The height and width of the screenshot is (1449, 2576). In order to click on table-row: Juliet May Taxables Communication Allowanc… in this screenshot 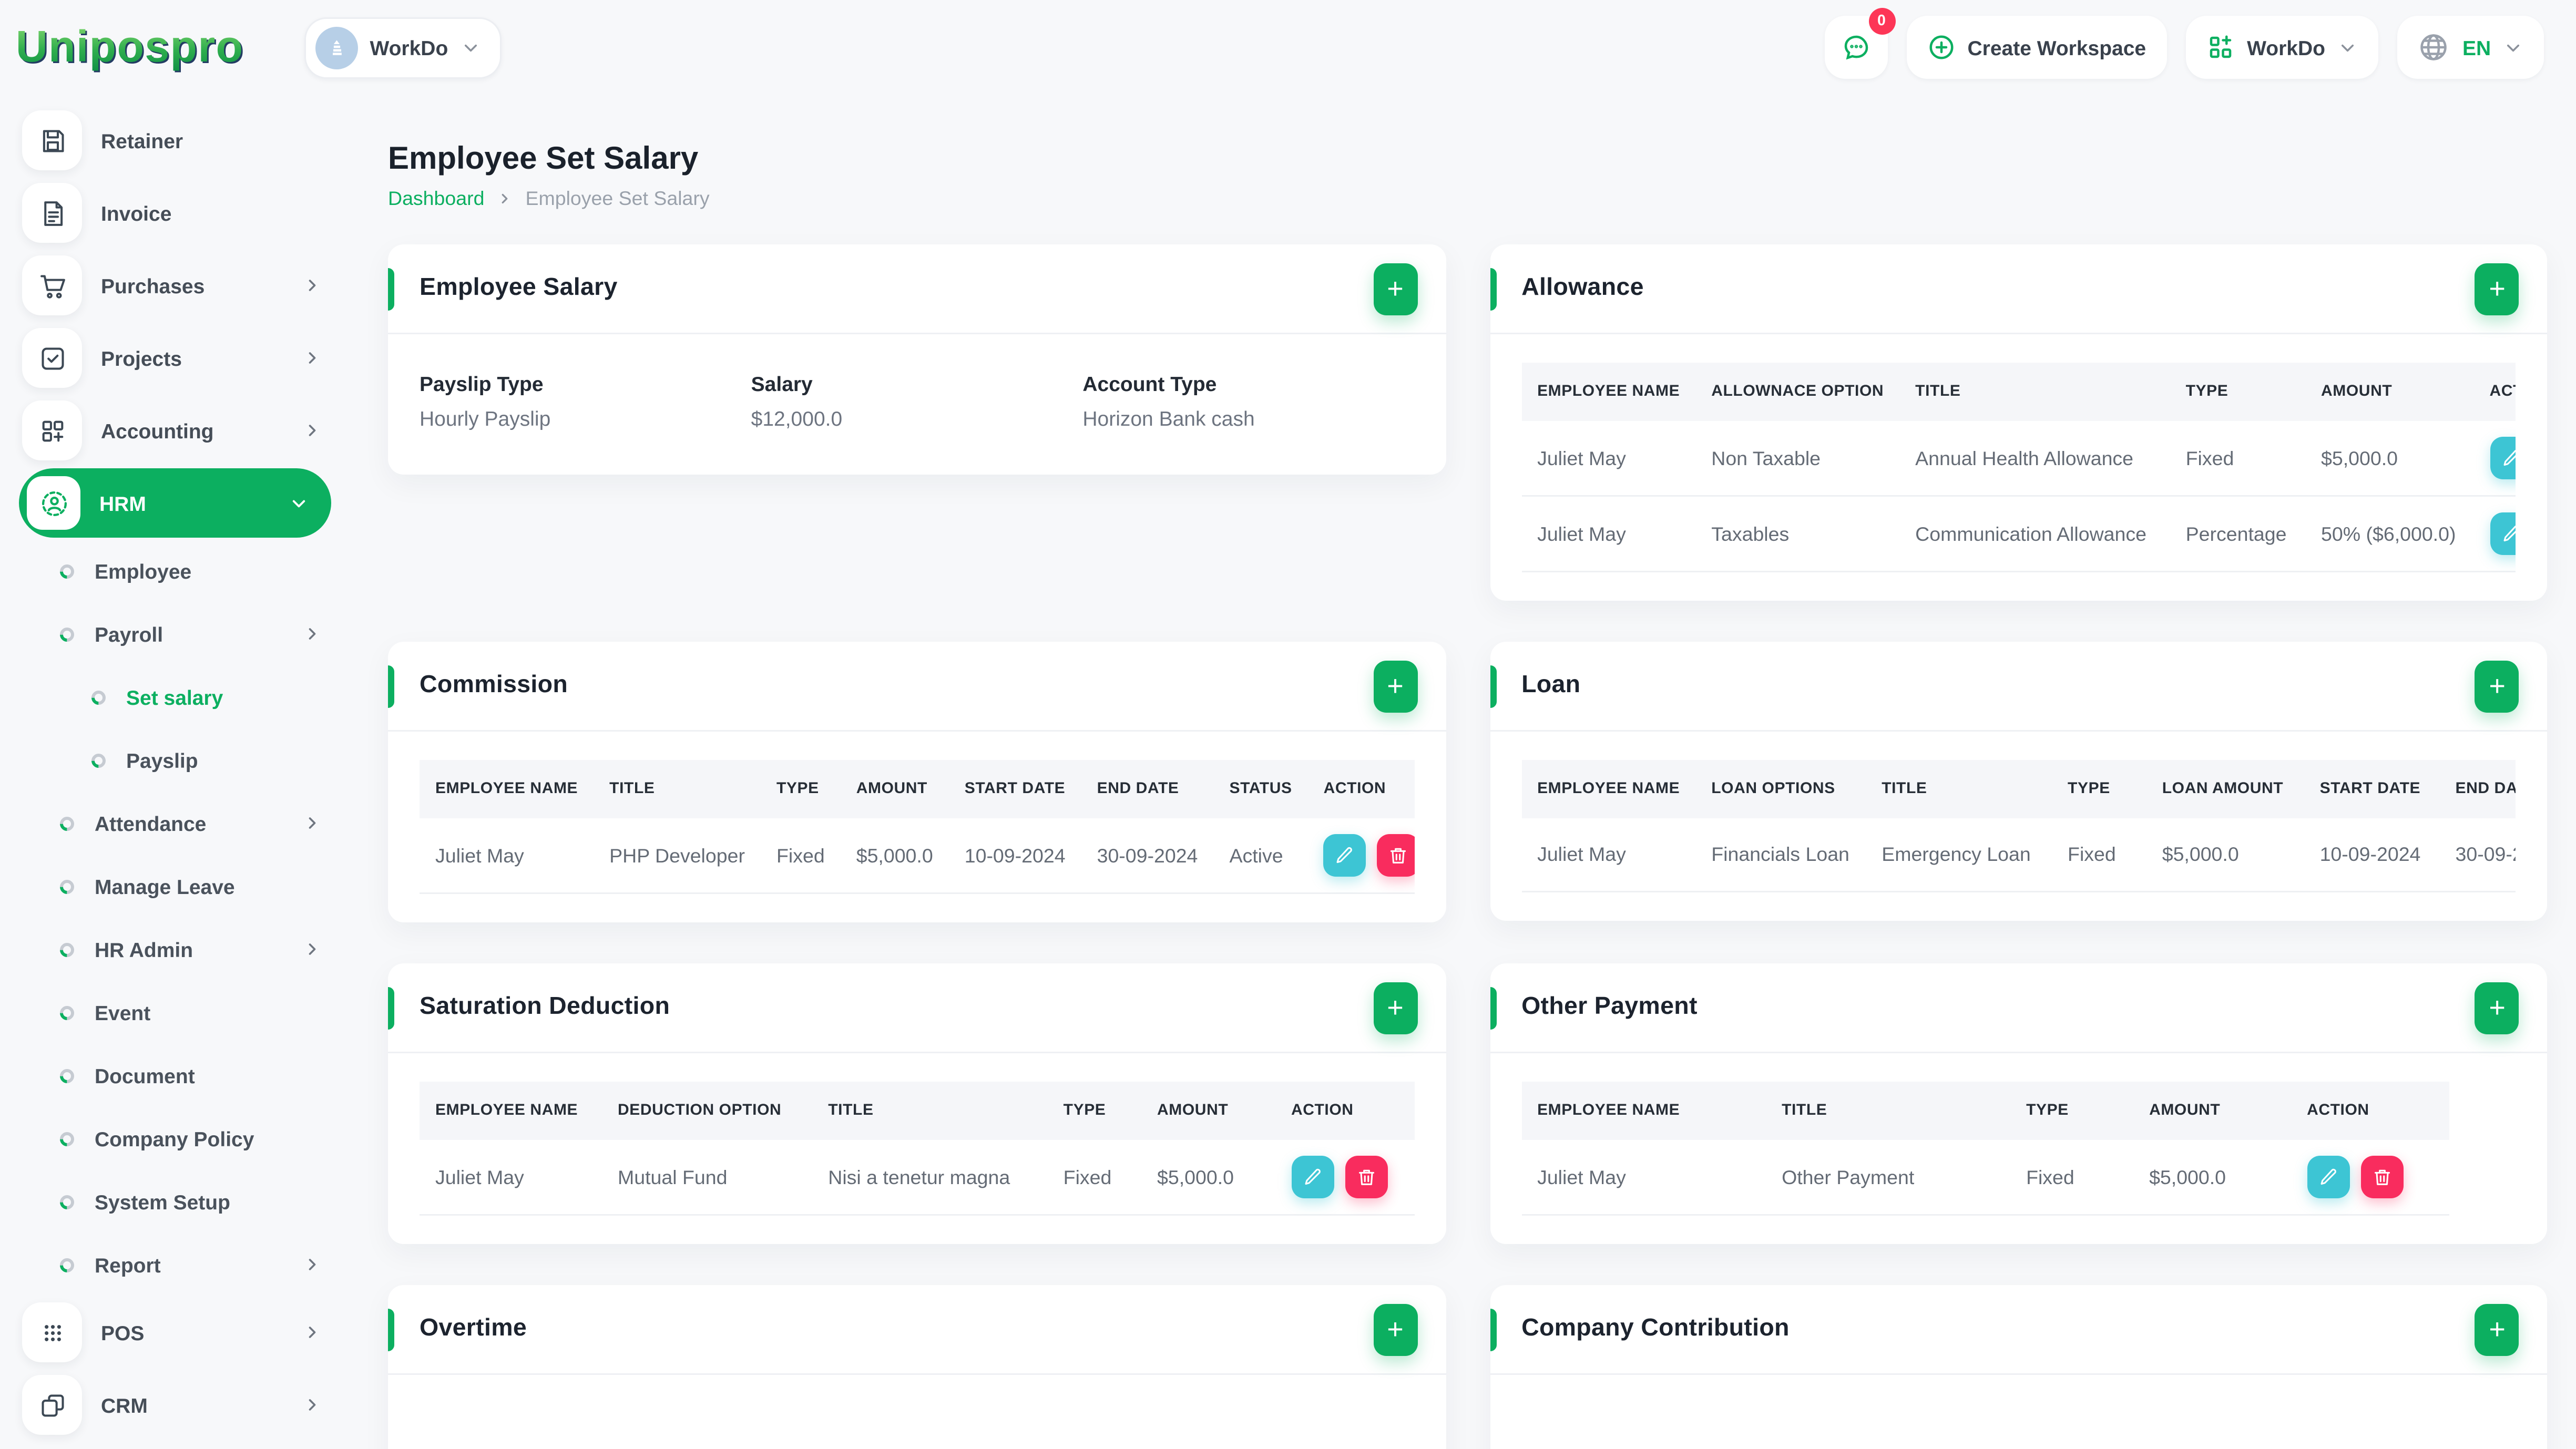, I will do `click(2019, 534)`.